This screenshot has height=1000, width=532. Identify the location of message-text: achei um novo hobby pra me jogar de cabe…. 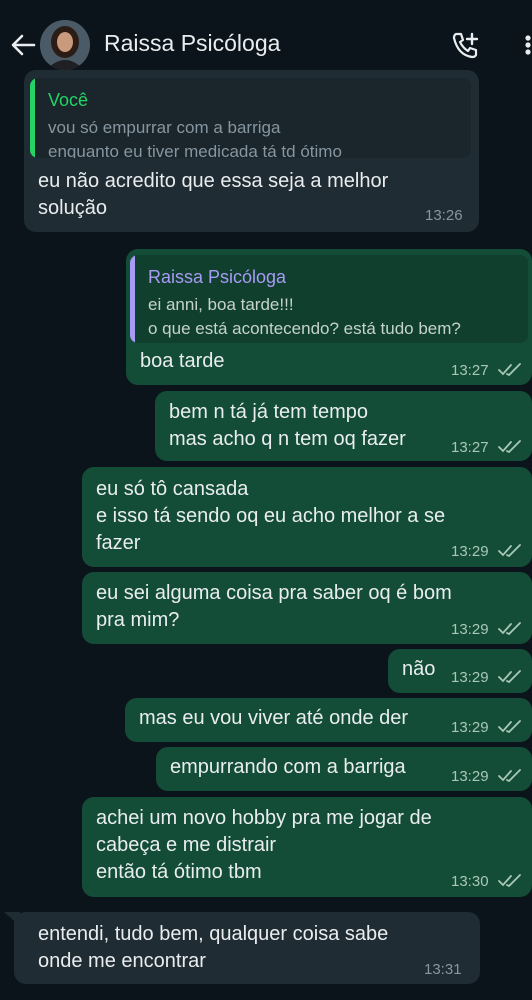
(264, 845).